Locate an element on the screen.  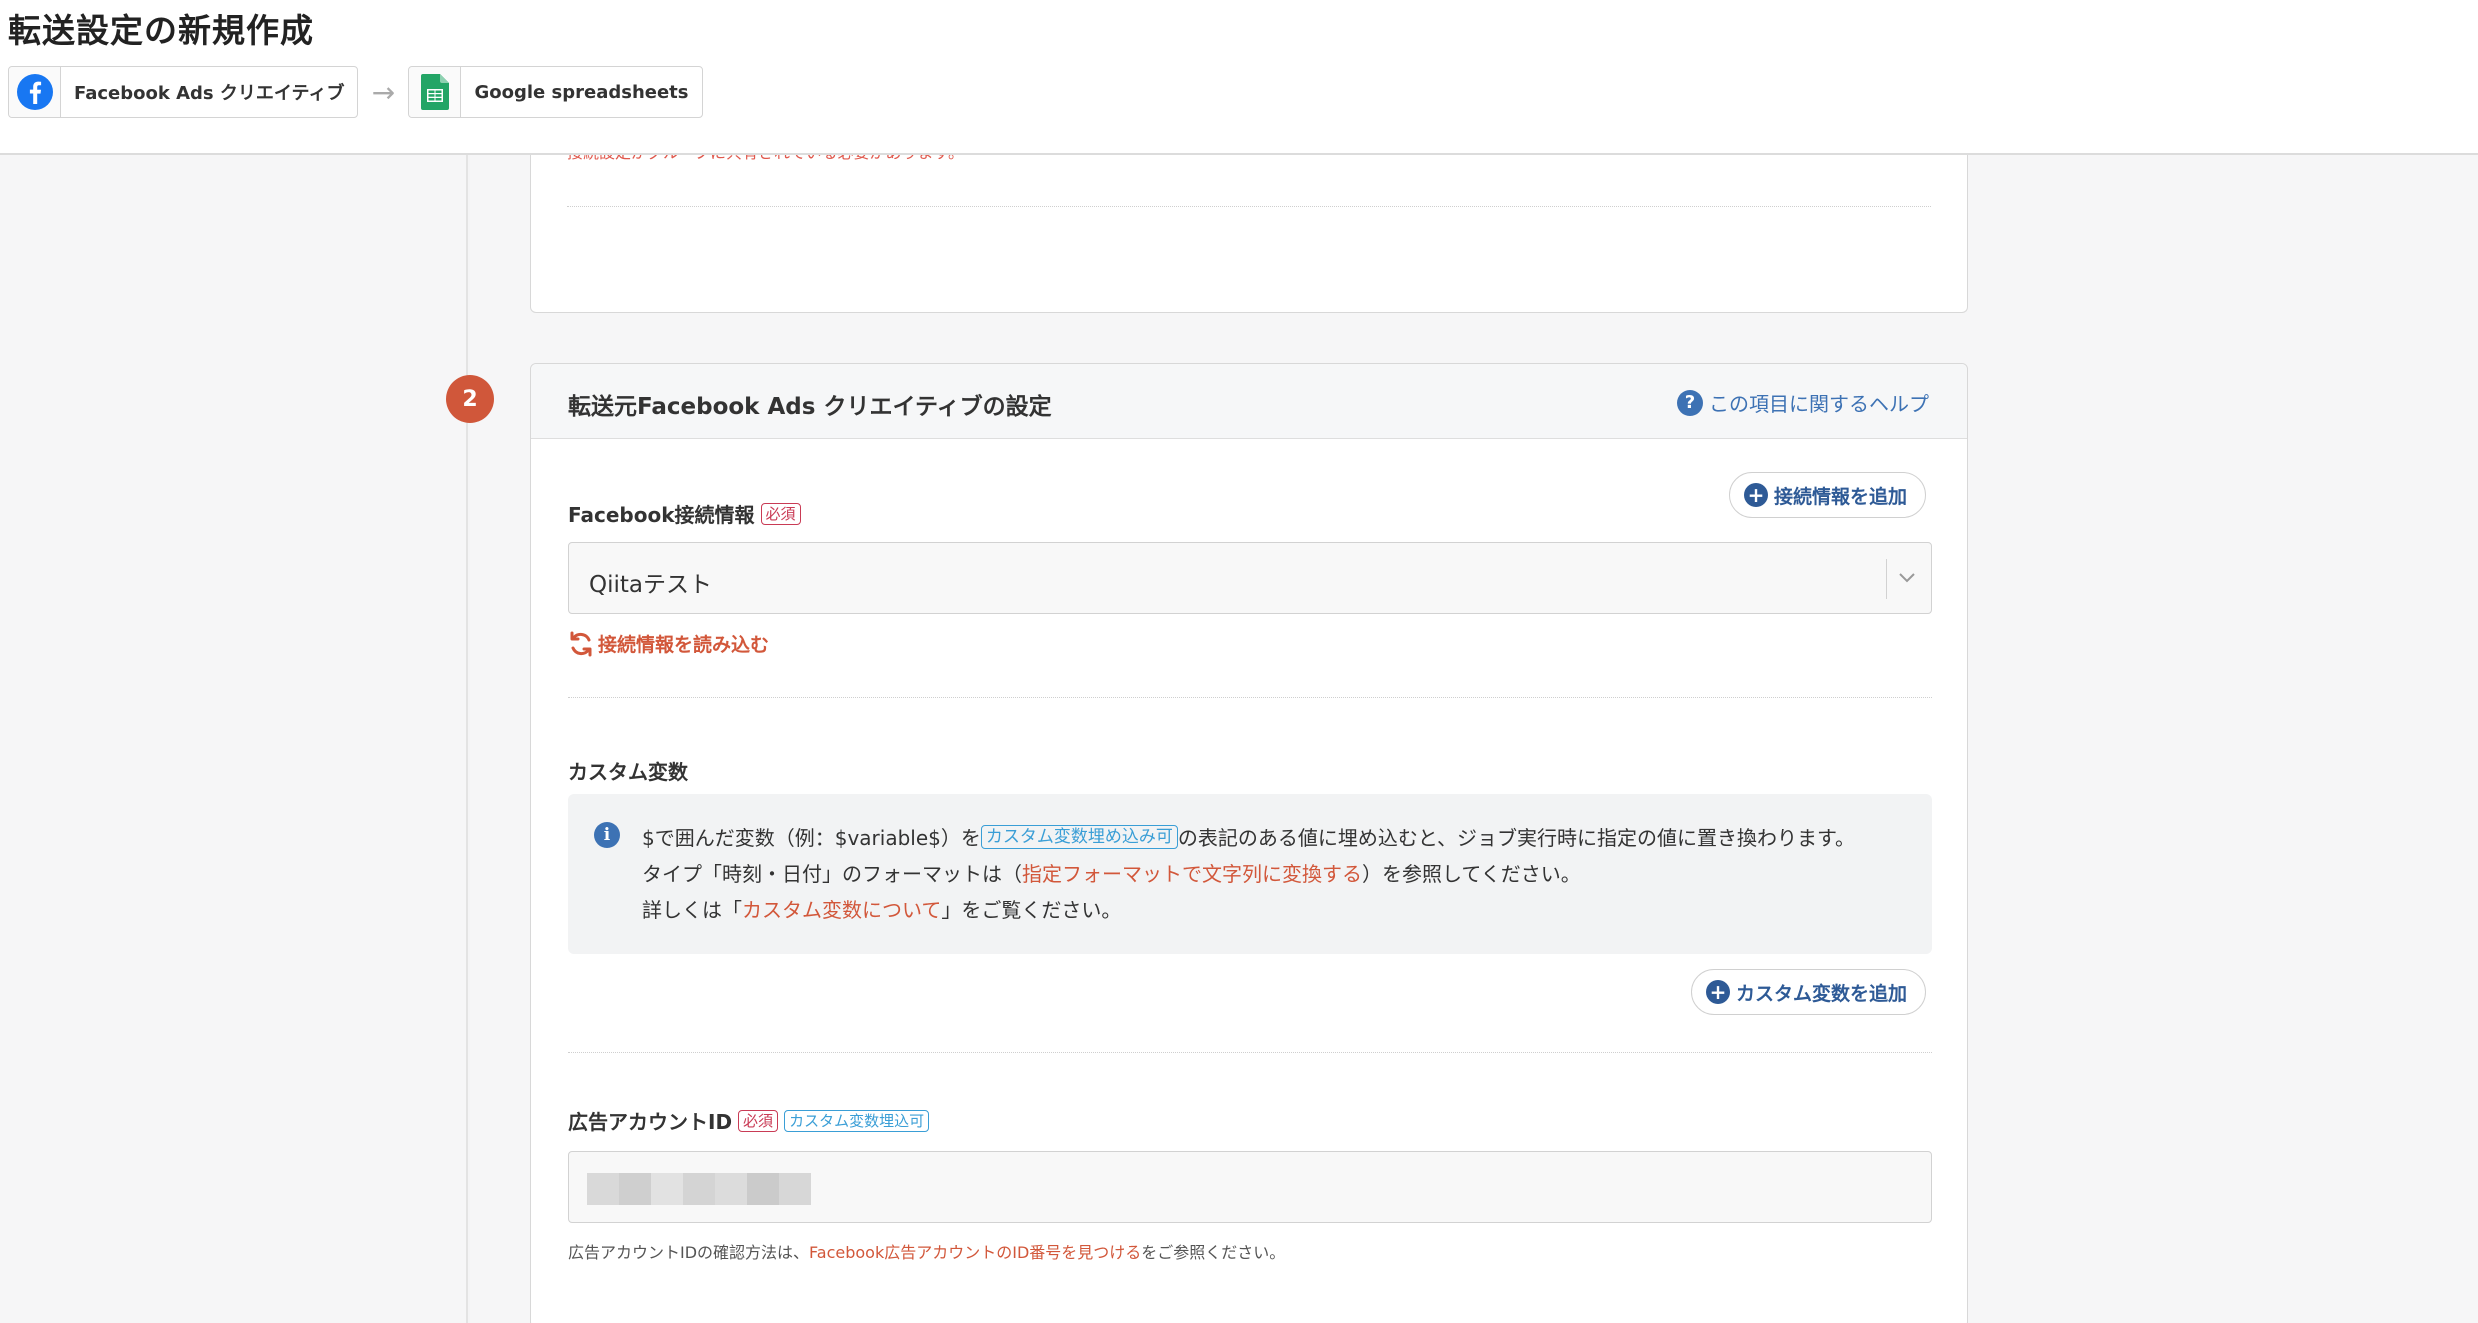
add-custom-var-label: カスタム変数を追加 is located at coordinates (1822, 993).